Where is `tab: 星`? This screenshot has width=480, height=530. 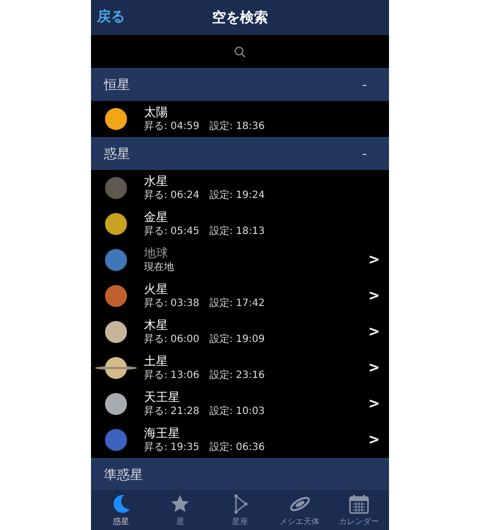
tab: 星 is located at coordinates (180, 510).